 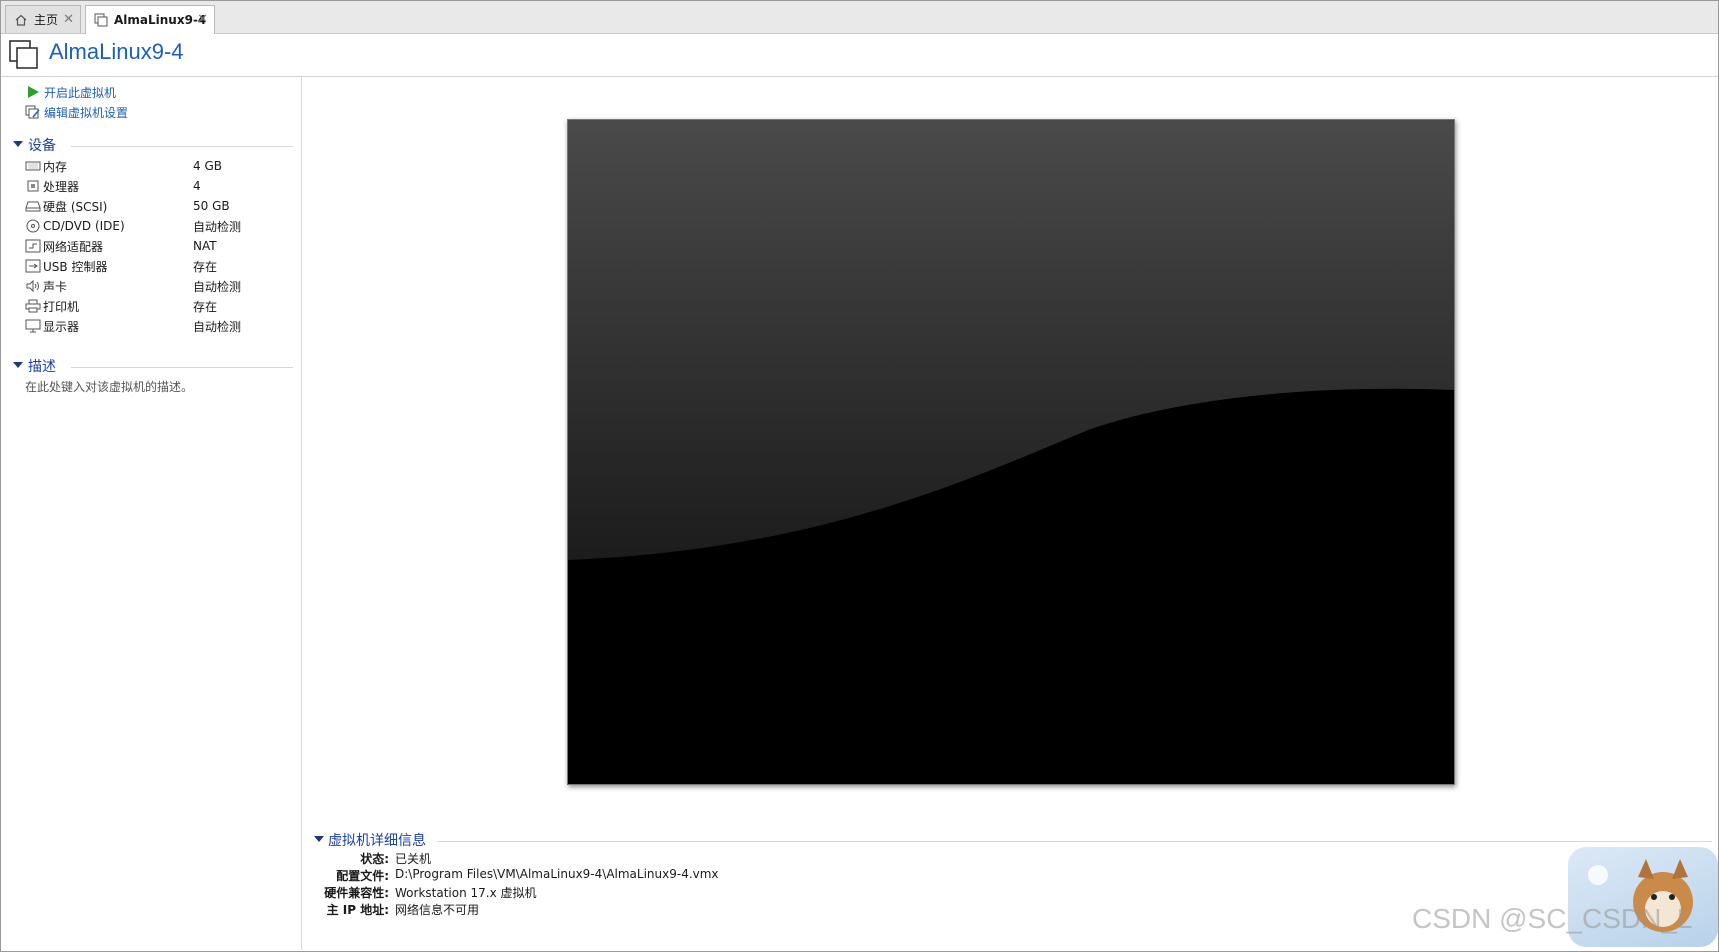 I want to click on device-row-cd-dvd: CD/DVD (IDE) 自动检测, so click(x=160, y=226).